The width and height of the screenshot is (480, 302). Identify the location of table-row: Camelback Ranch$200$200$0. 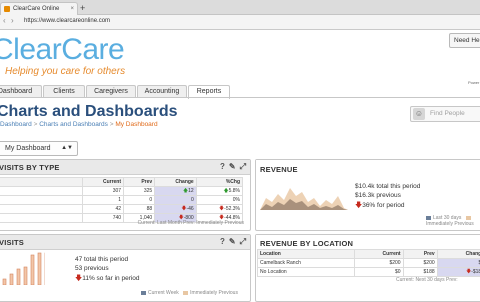
(369, 263).